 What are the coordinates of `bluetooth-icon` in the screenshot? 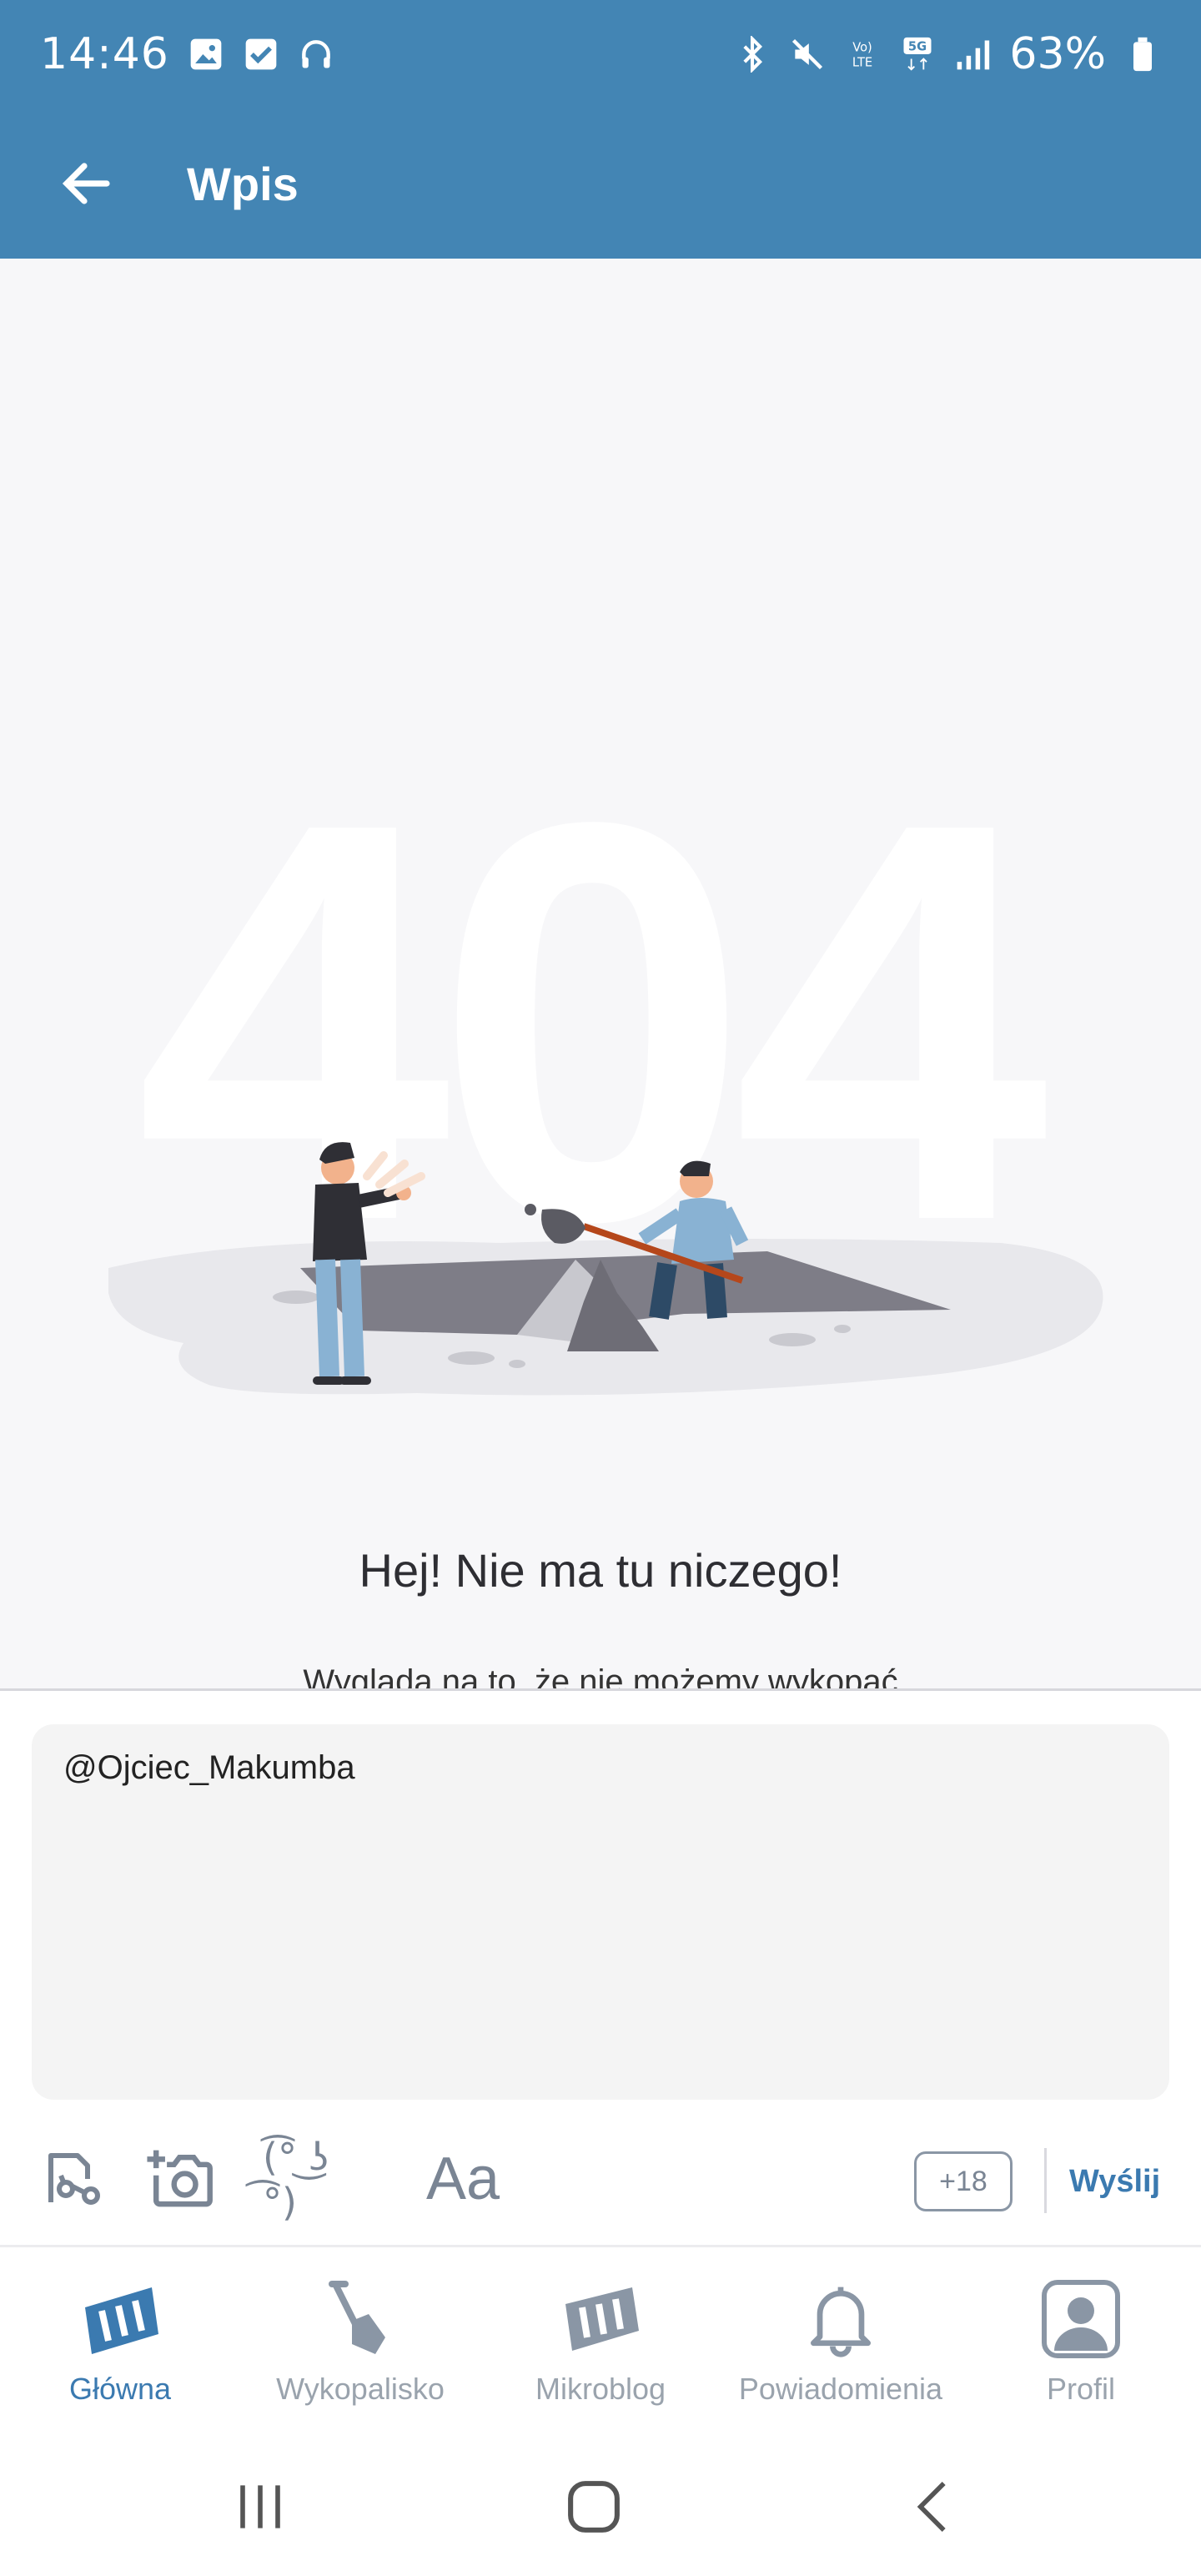 It's located at (753, 54).